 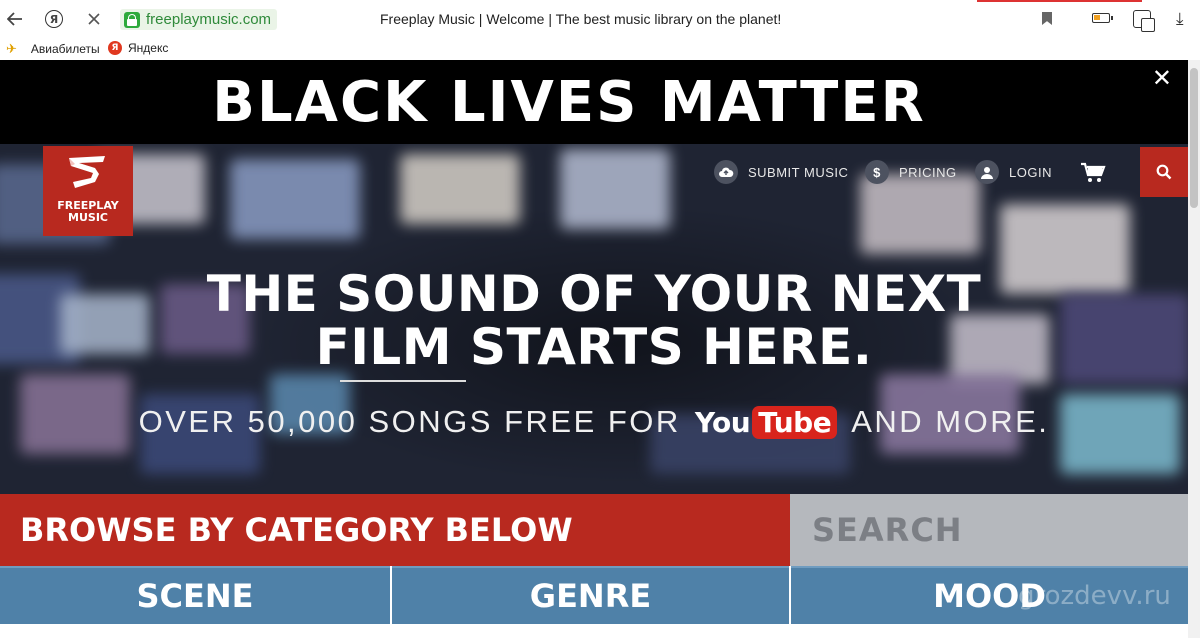 I want to click on subline-text-before: OVER 50,000 SONGS FREE FOR, so click(x=409, y=421).